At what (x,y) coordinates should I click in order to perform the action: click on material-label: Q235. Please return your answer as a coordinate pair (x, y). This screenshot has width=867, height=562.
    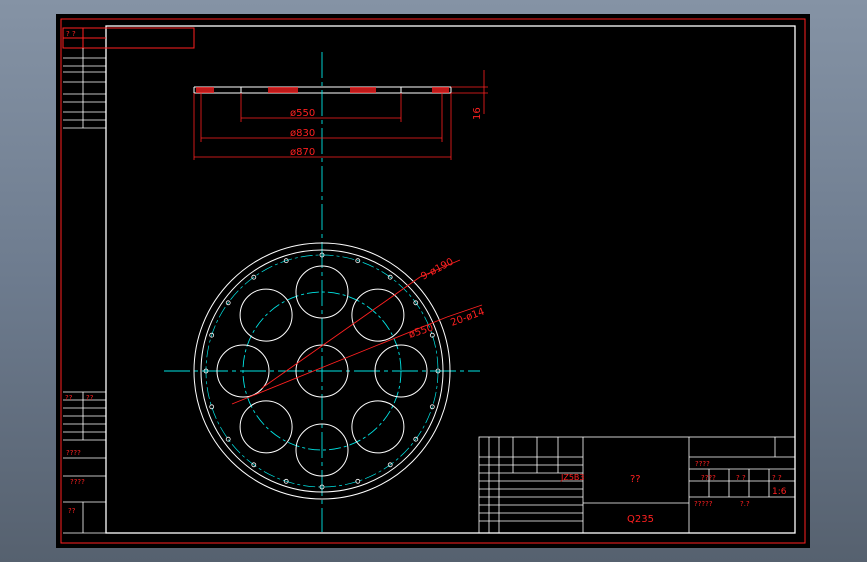
    Looking at the image, I should click on (640, 519).